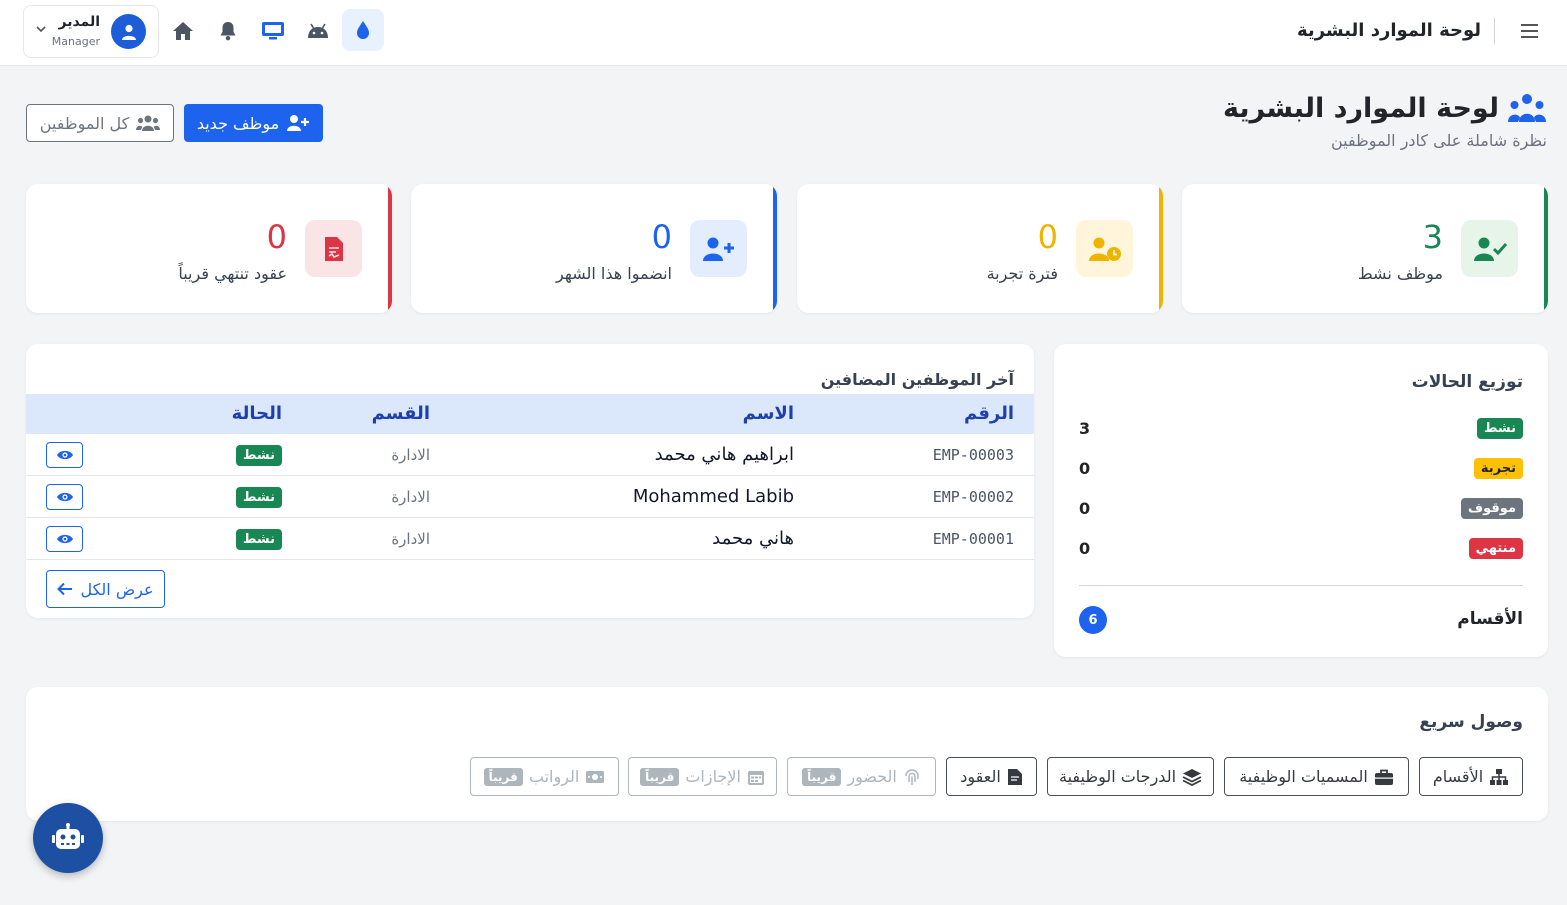 This screenshot has width=1567, height=905. Describe the element at coordinates (724, 454) in the screenshot. I see `employee-name: ابراهيم هاني محمد` at that location.